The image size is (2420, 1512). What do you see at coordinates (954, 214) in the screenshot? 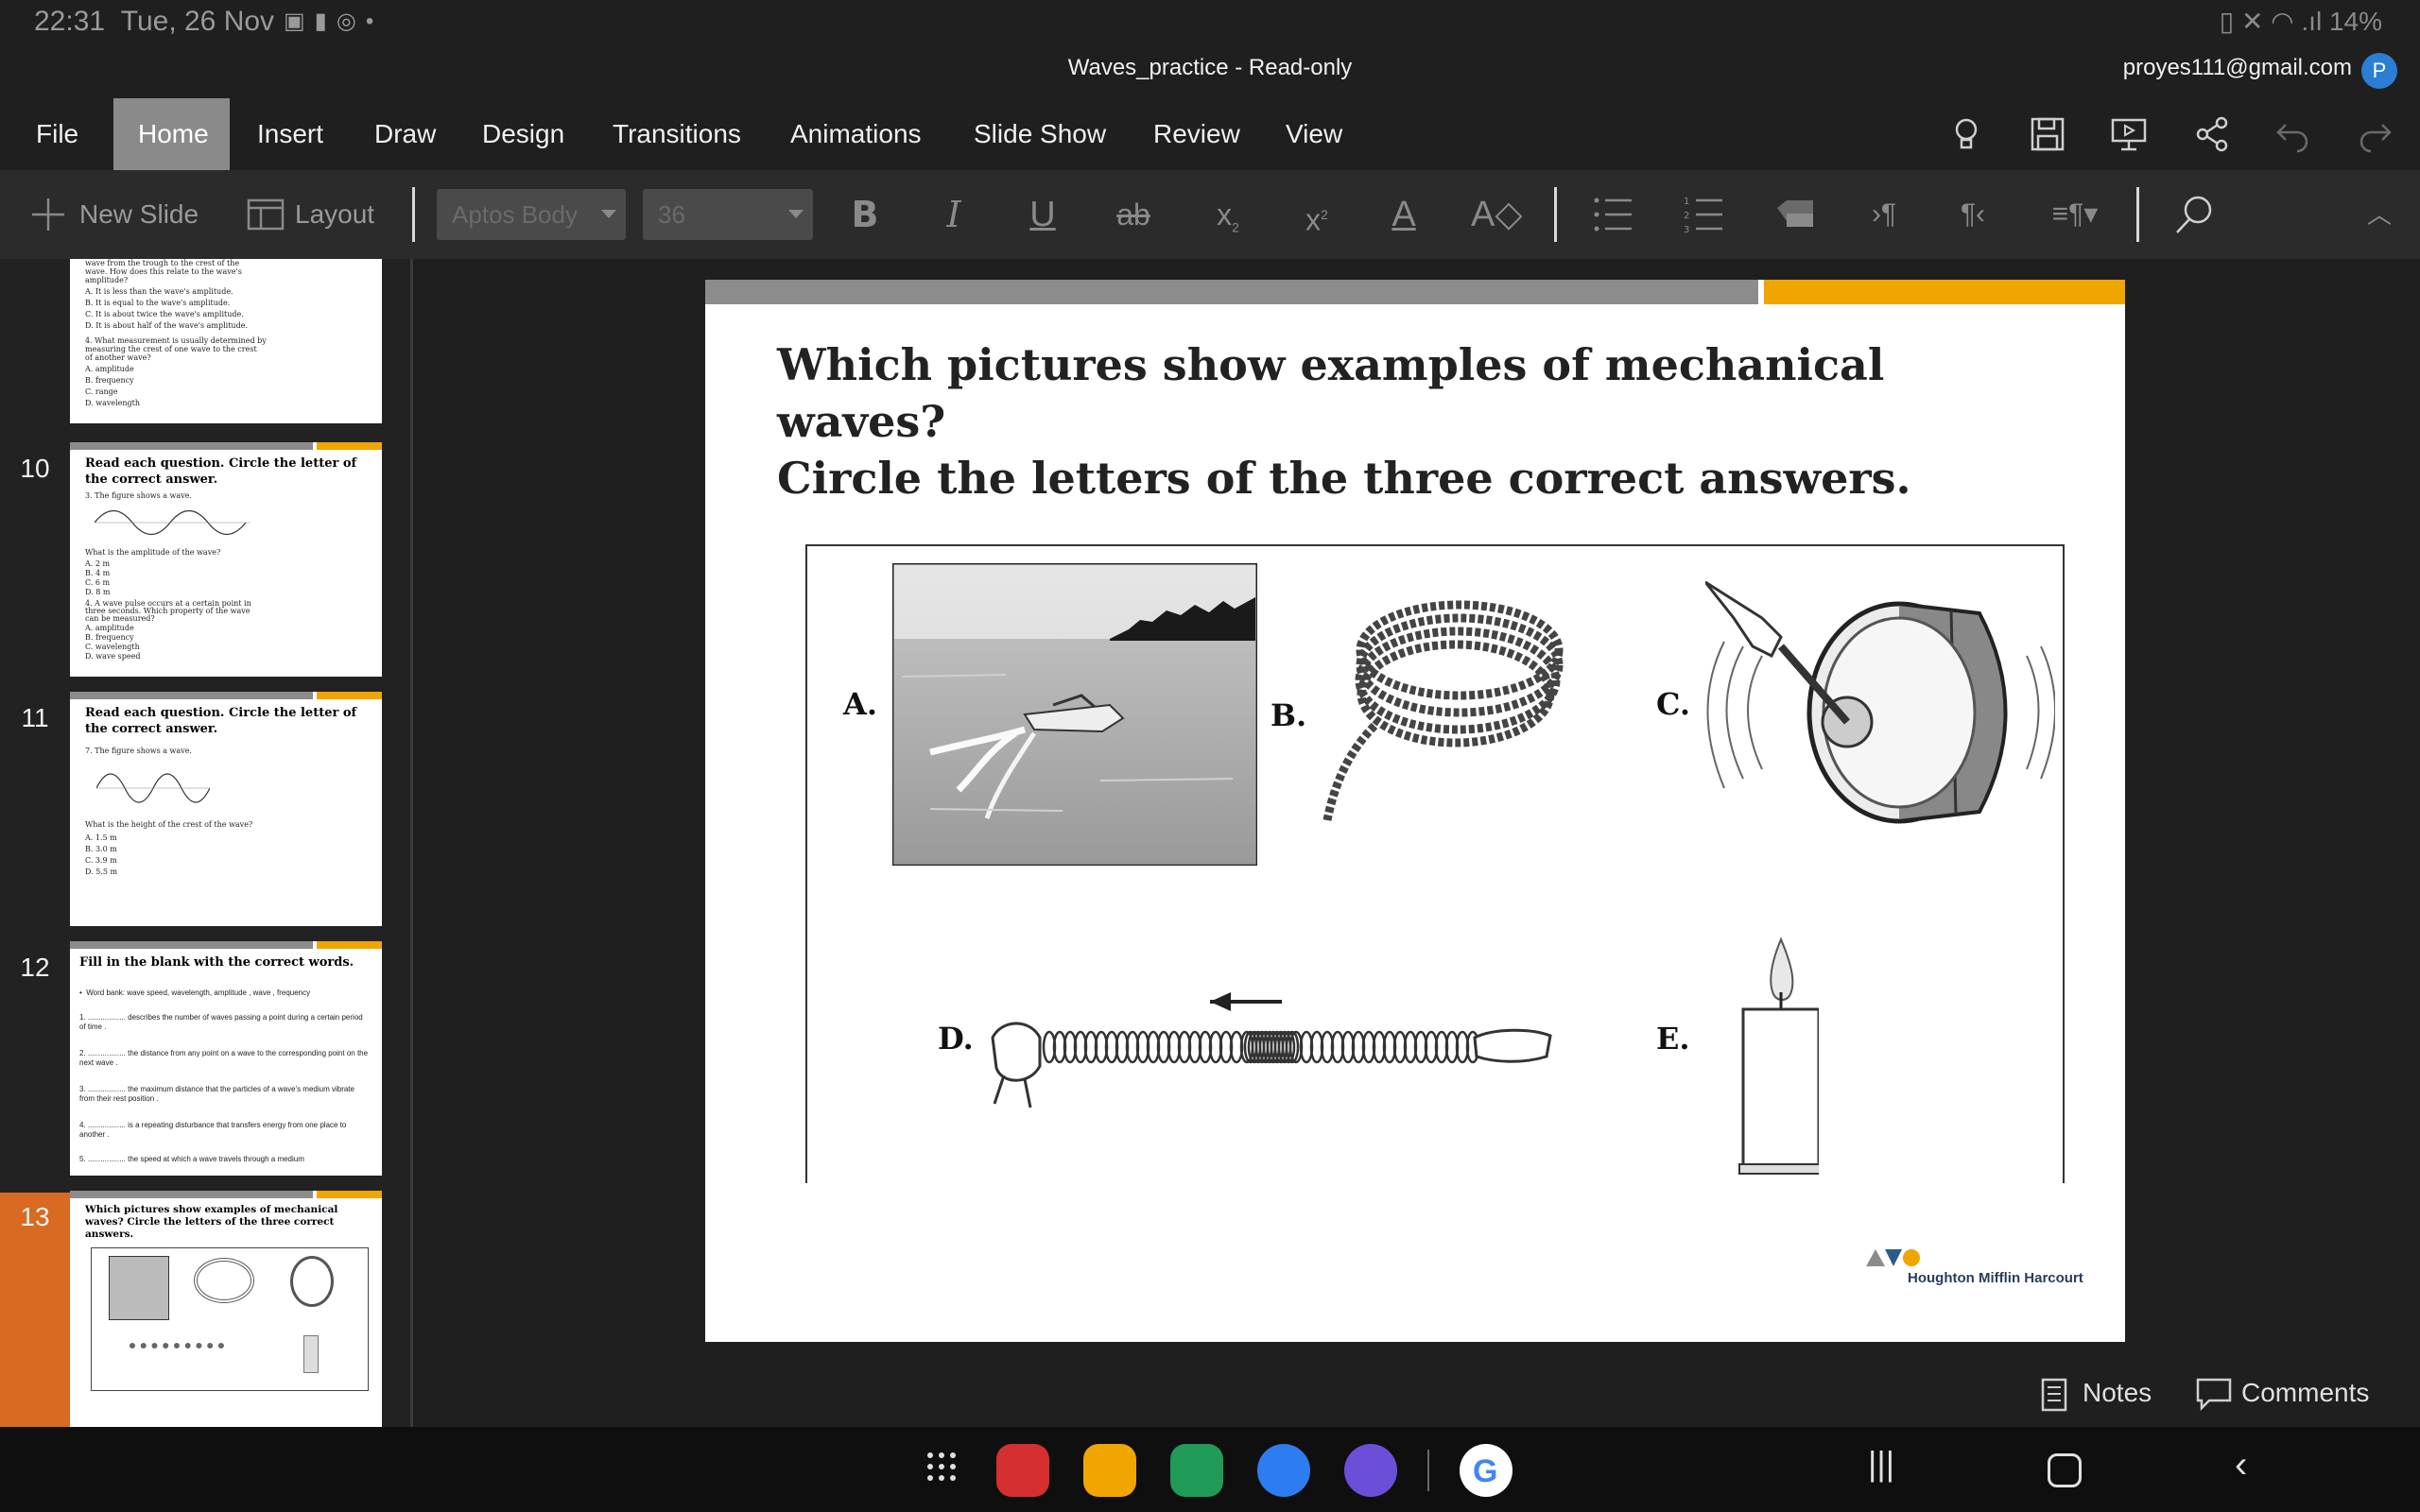
I see `italic-icon: I` at bounding box center [954, 214].